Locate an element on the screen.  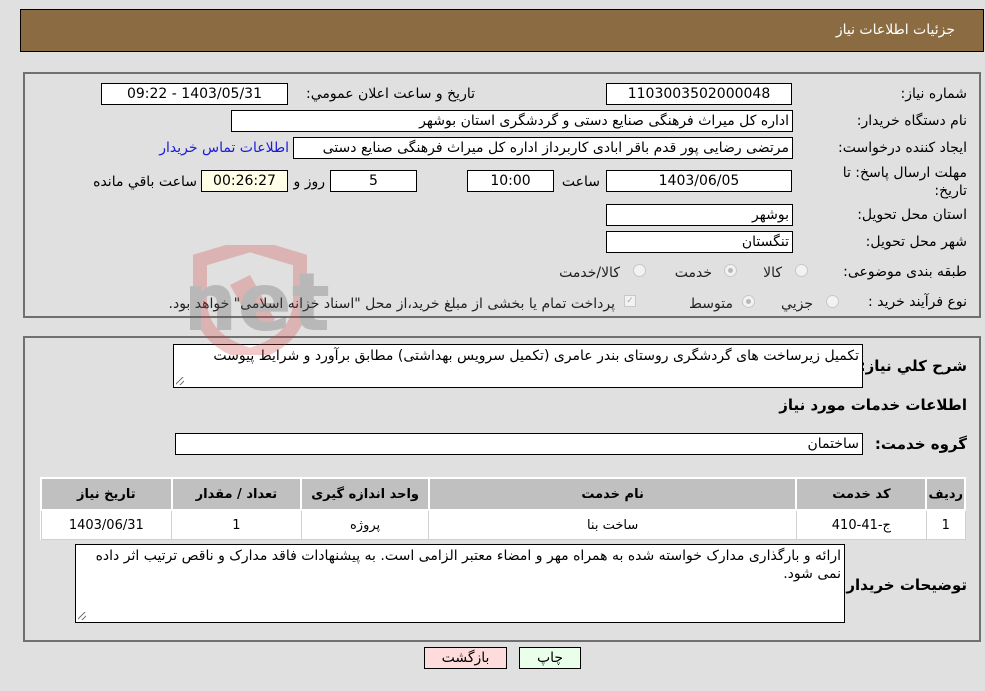
process-radio-medium is located at coordinates (748, 301).